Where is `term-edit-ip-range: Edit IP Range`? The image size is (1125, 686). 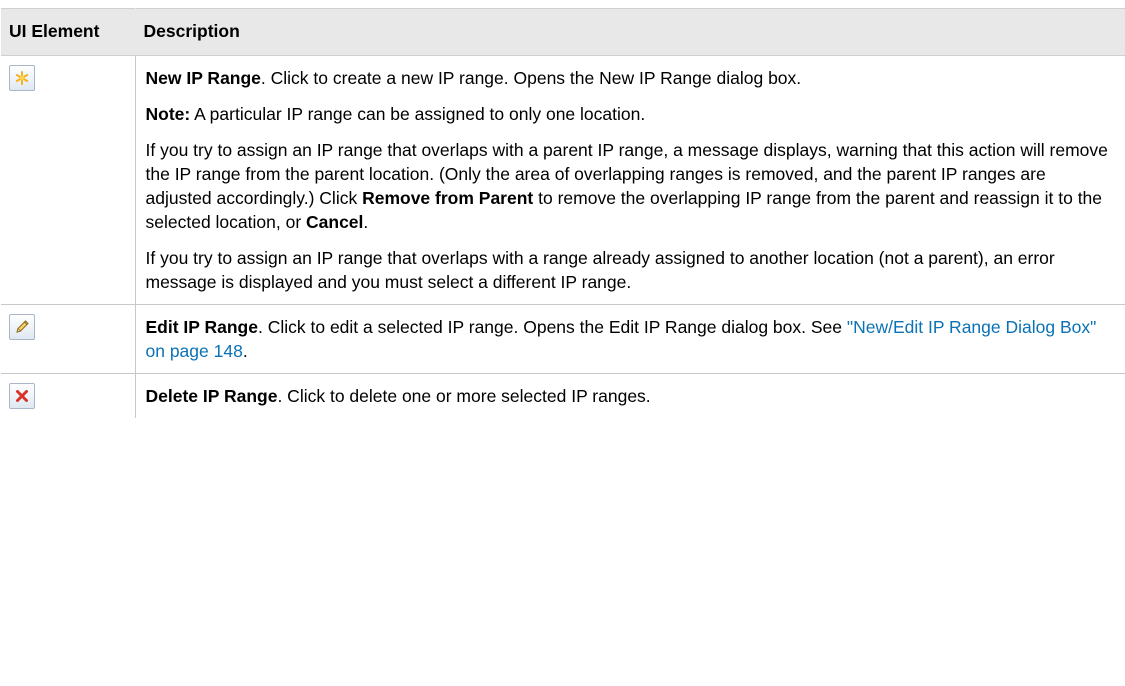 term-edit-ip-range: Edit IP Range is located at coordinates (201, 327).